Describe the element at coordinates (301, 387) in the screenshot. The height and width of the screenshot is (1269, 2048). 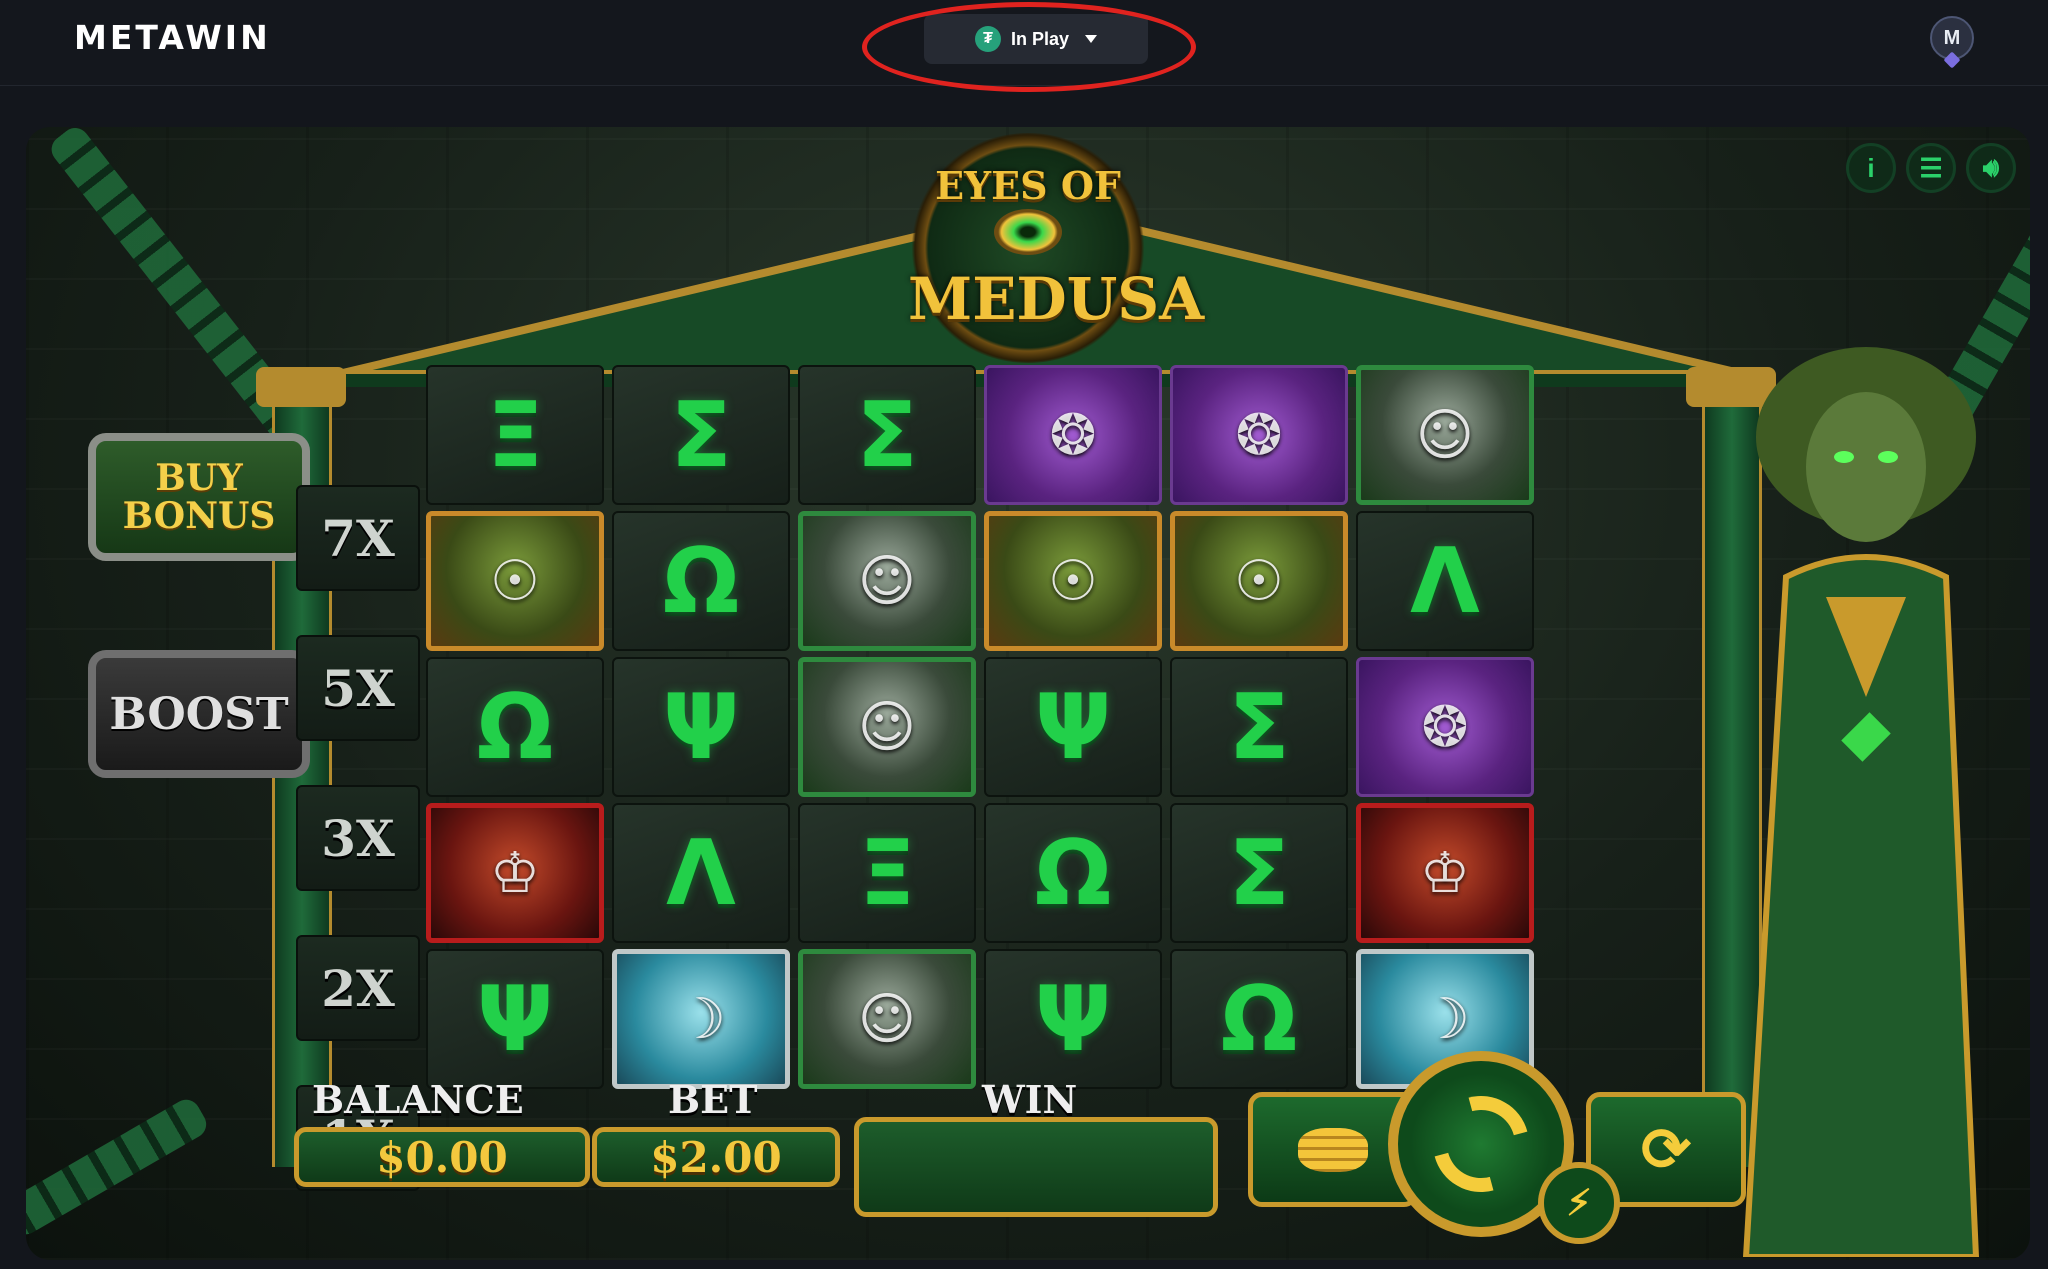
I see `column-capital-left` at that location.